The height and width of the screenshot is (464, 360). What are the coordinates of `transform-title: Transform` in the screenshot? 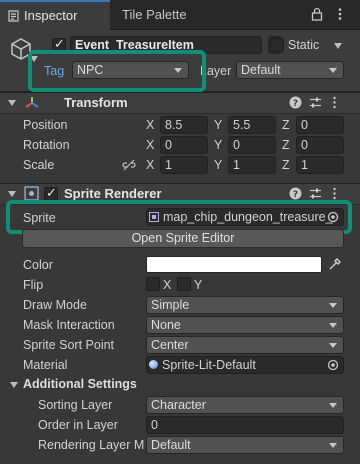 It's located at (96, 102).